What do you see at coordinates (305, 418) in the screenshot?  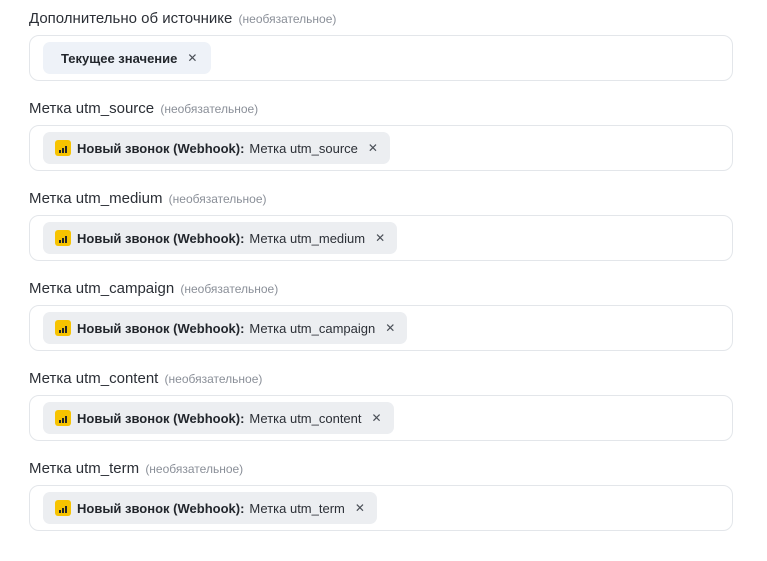 I see `chip-value: Метка utm_content` at bounding box center [305, 418].